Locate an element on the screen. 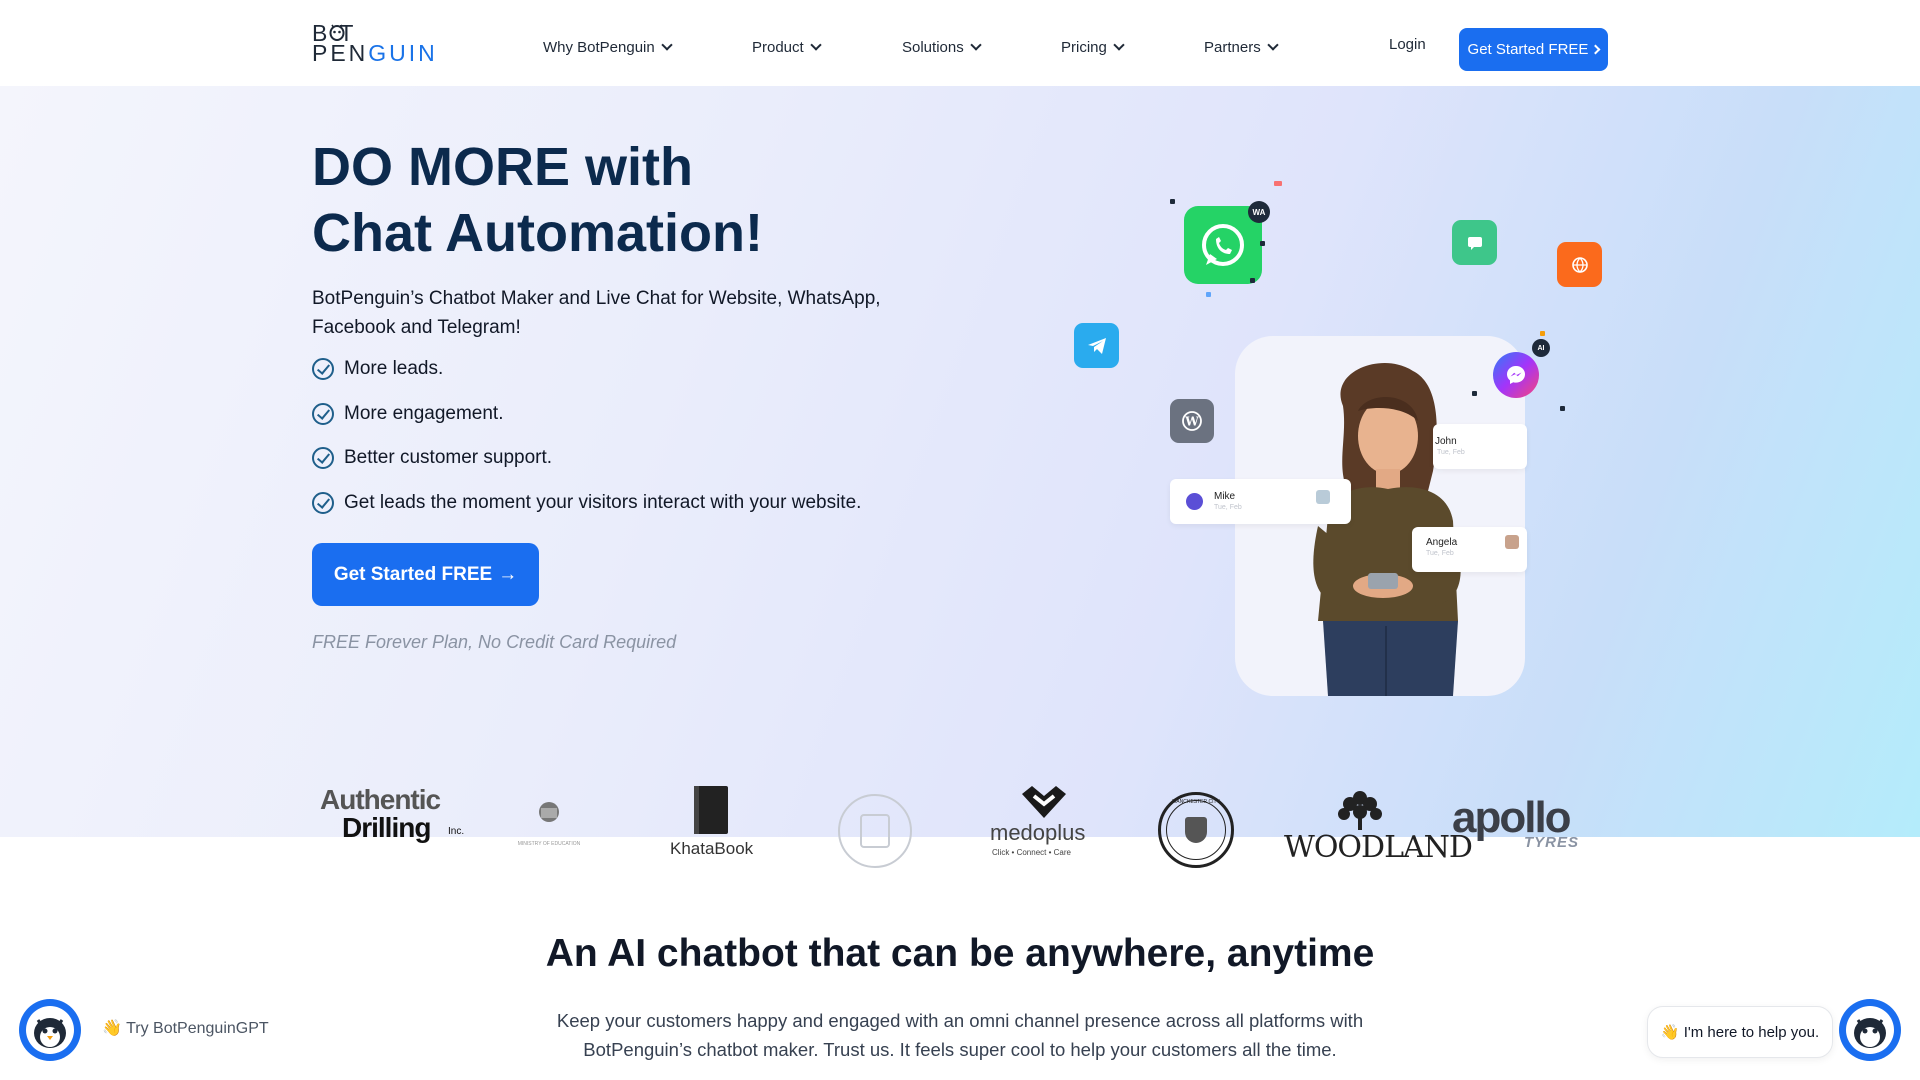  logo-woodland: WOODLAND is located at coordinates (1378, 830).